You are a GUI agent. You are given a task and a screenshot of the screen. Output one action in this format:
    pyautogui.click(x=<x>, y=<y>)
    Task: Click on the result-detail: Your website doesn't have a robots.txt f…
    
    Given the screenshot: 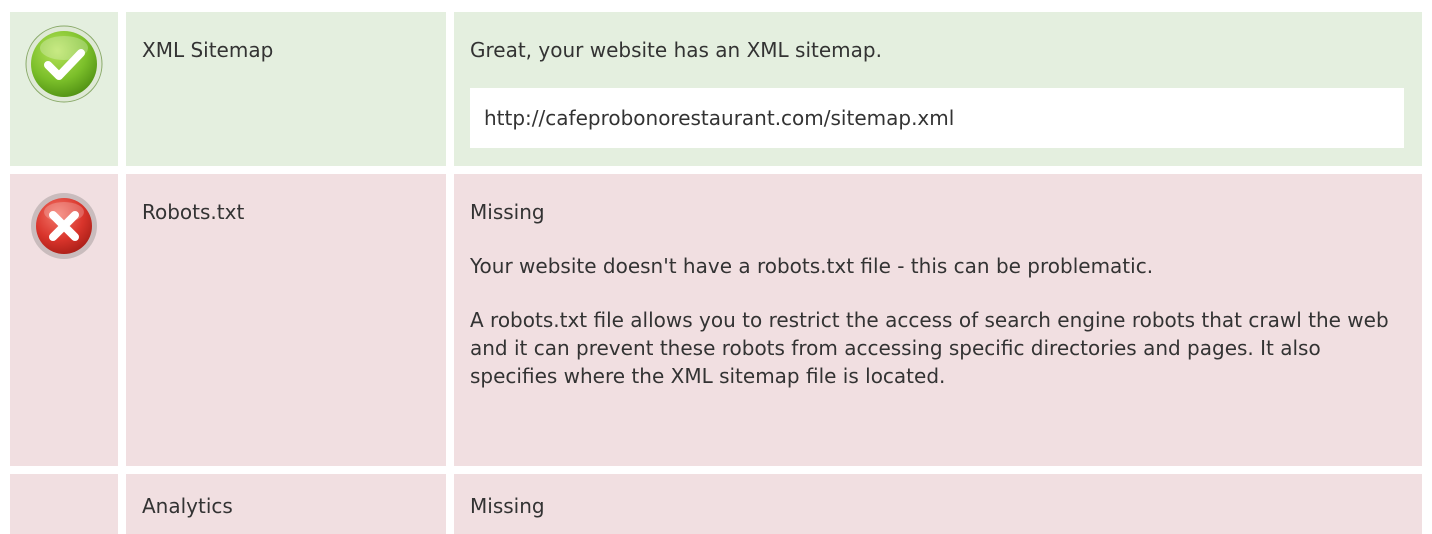 What is the action you would take?
    pyautogui.click(x=812, y=266)
    